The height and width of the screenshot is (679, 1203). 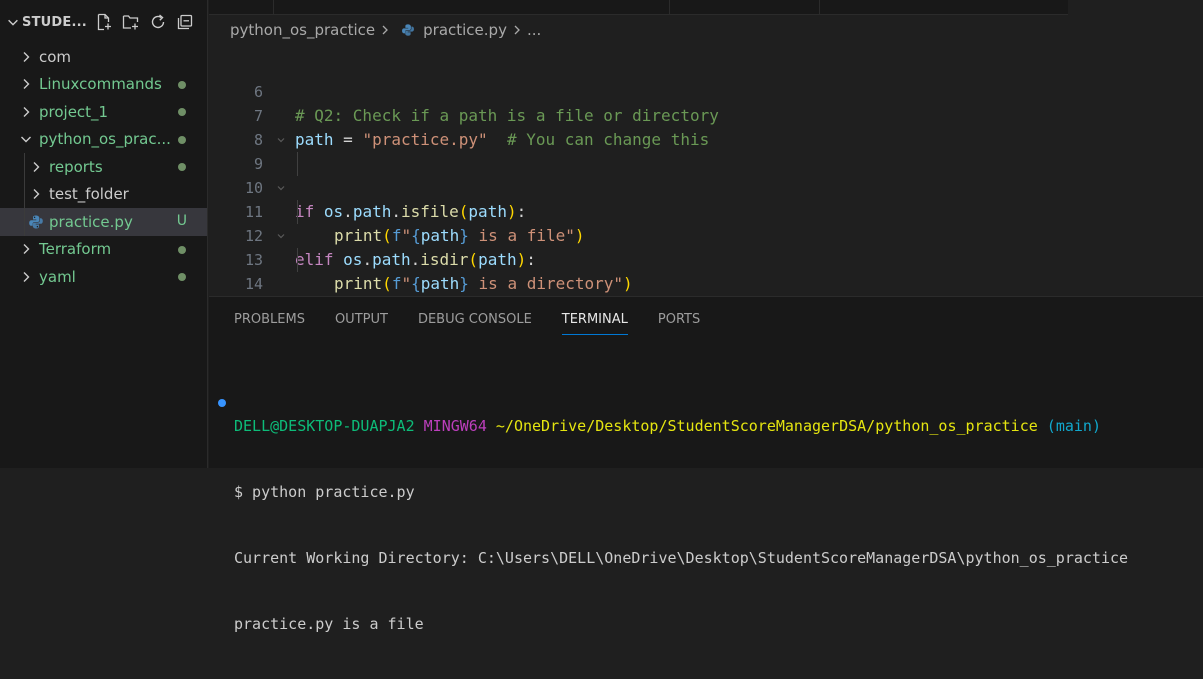 I want to click on code-line: 5, so click(x=706, y=42).